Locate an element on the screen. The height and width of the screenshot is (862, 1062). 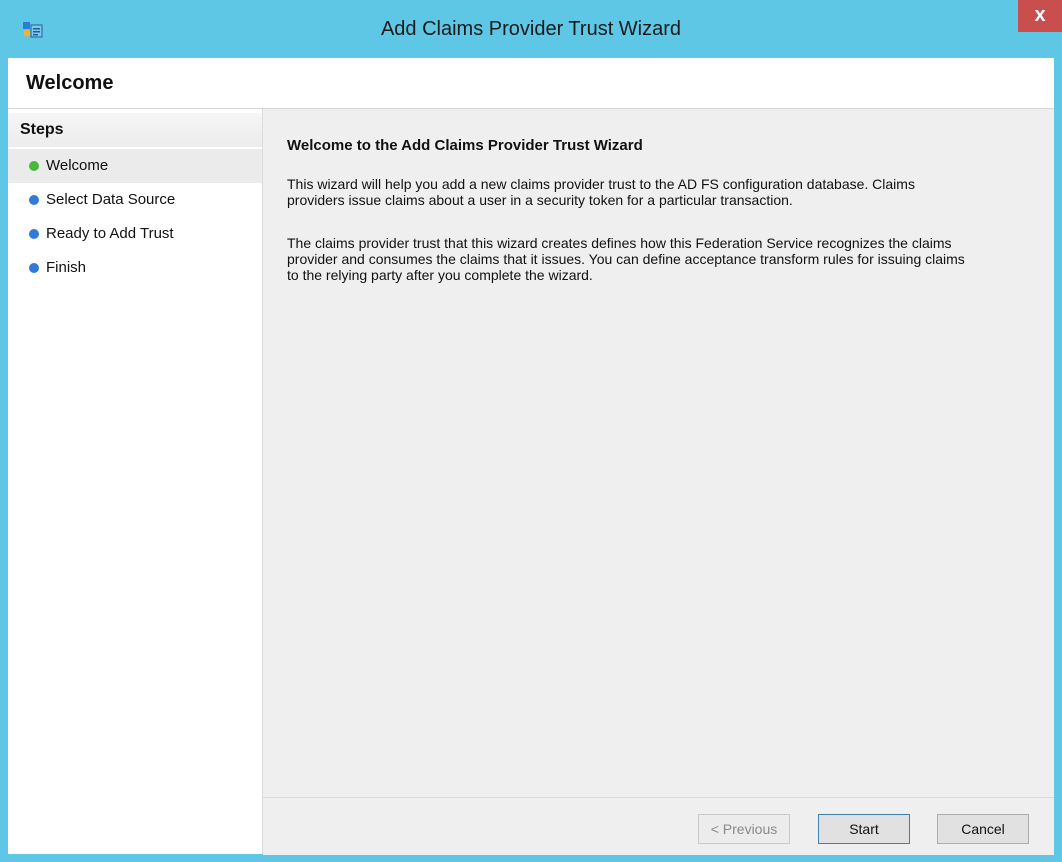
window-title: Add Claims Provider Trust Wizard is located at coordinates (531, 29).